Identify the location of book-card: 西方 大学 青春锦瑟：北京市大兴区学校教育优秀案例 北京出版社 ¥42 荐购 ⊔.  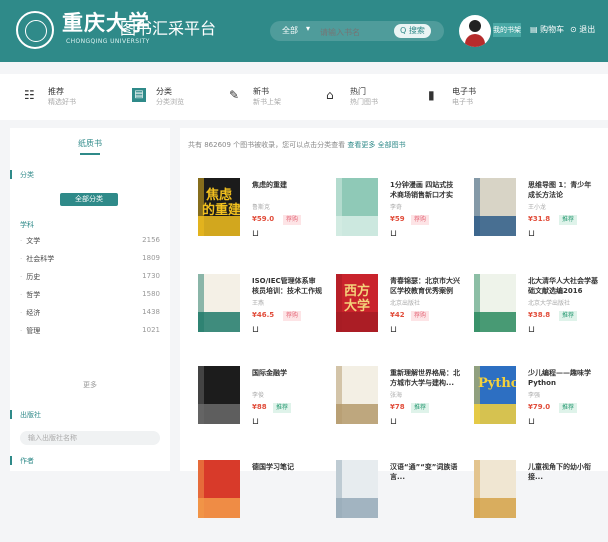
(395, 313).